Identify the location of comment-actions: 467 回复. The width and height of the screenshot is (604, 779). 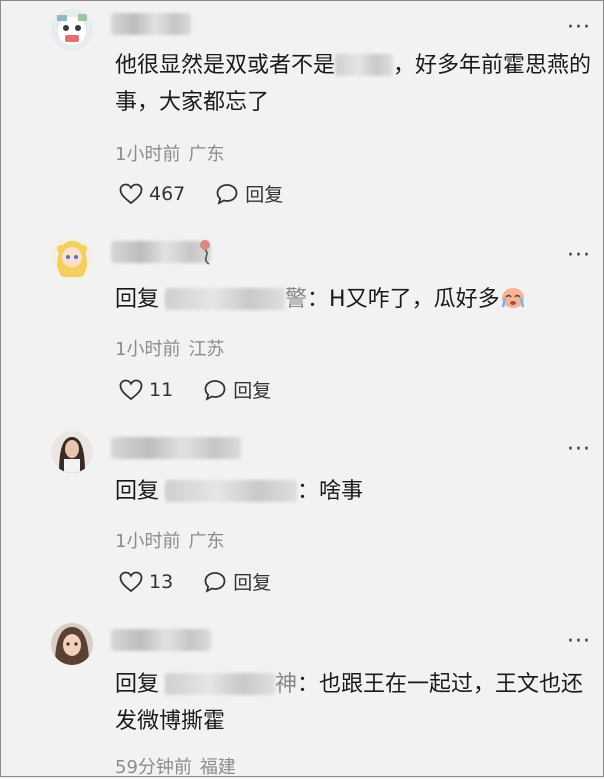
(201, 193).